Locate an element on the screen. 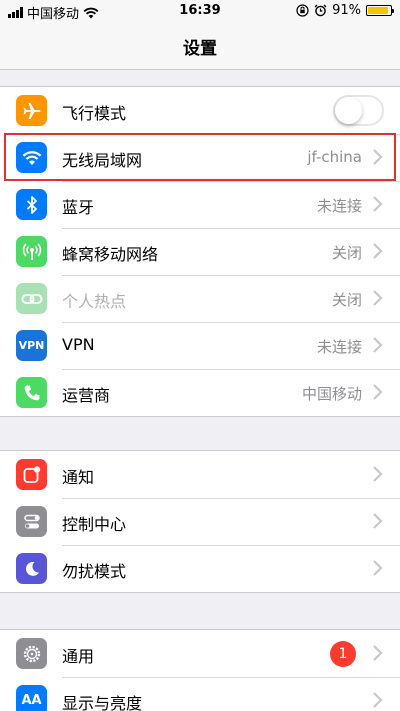 Image resolution: width=400 pixels, height=711 pixels. status-right: 91% is located at coordinates (345, 10).